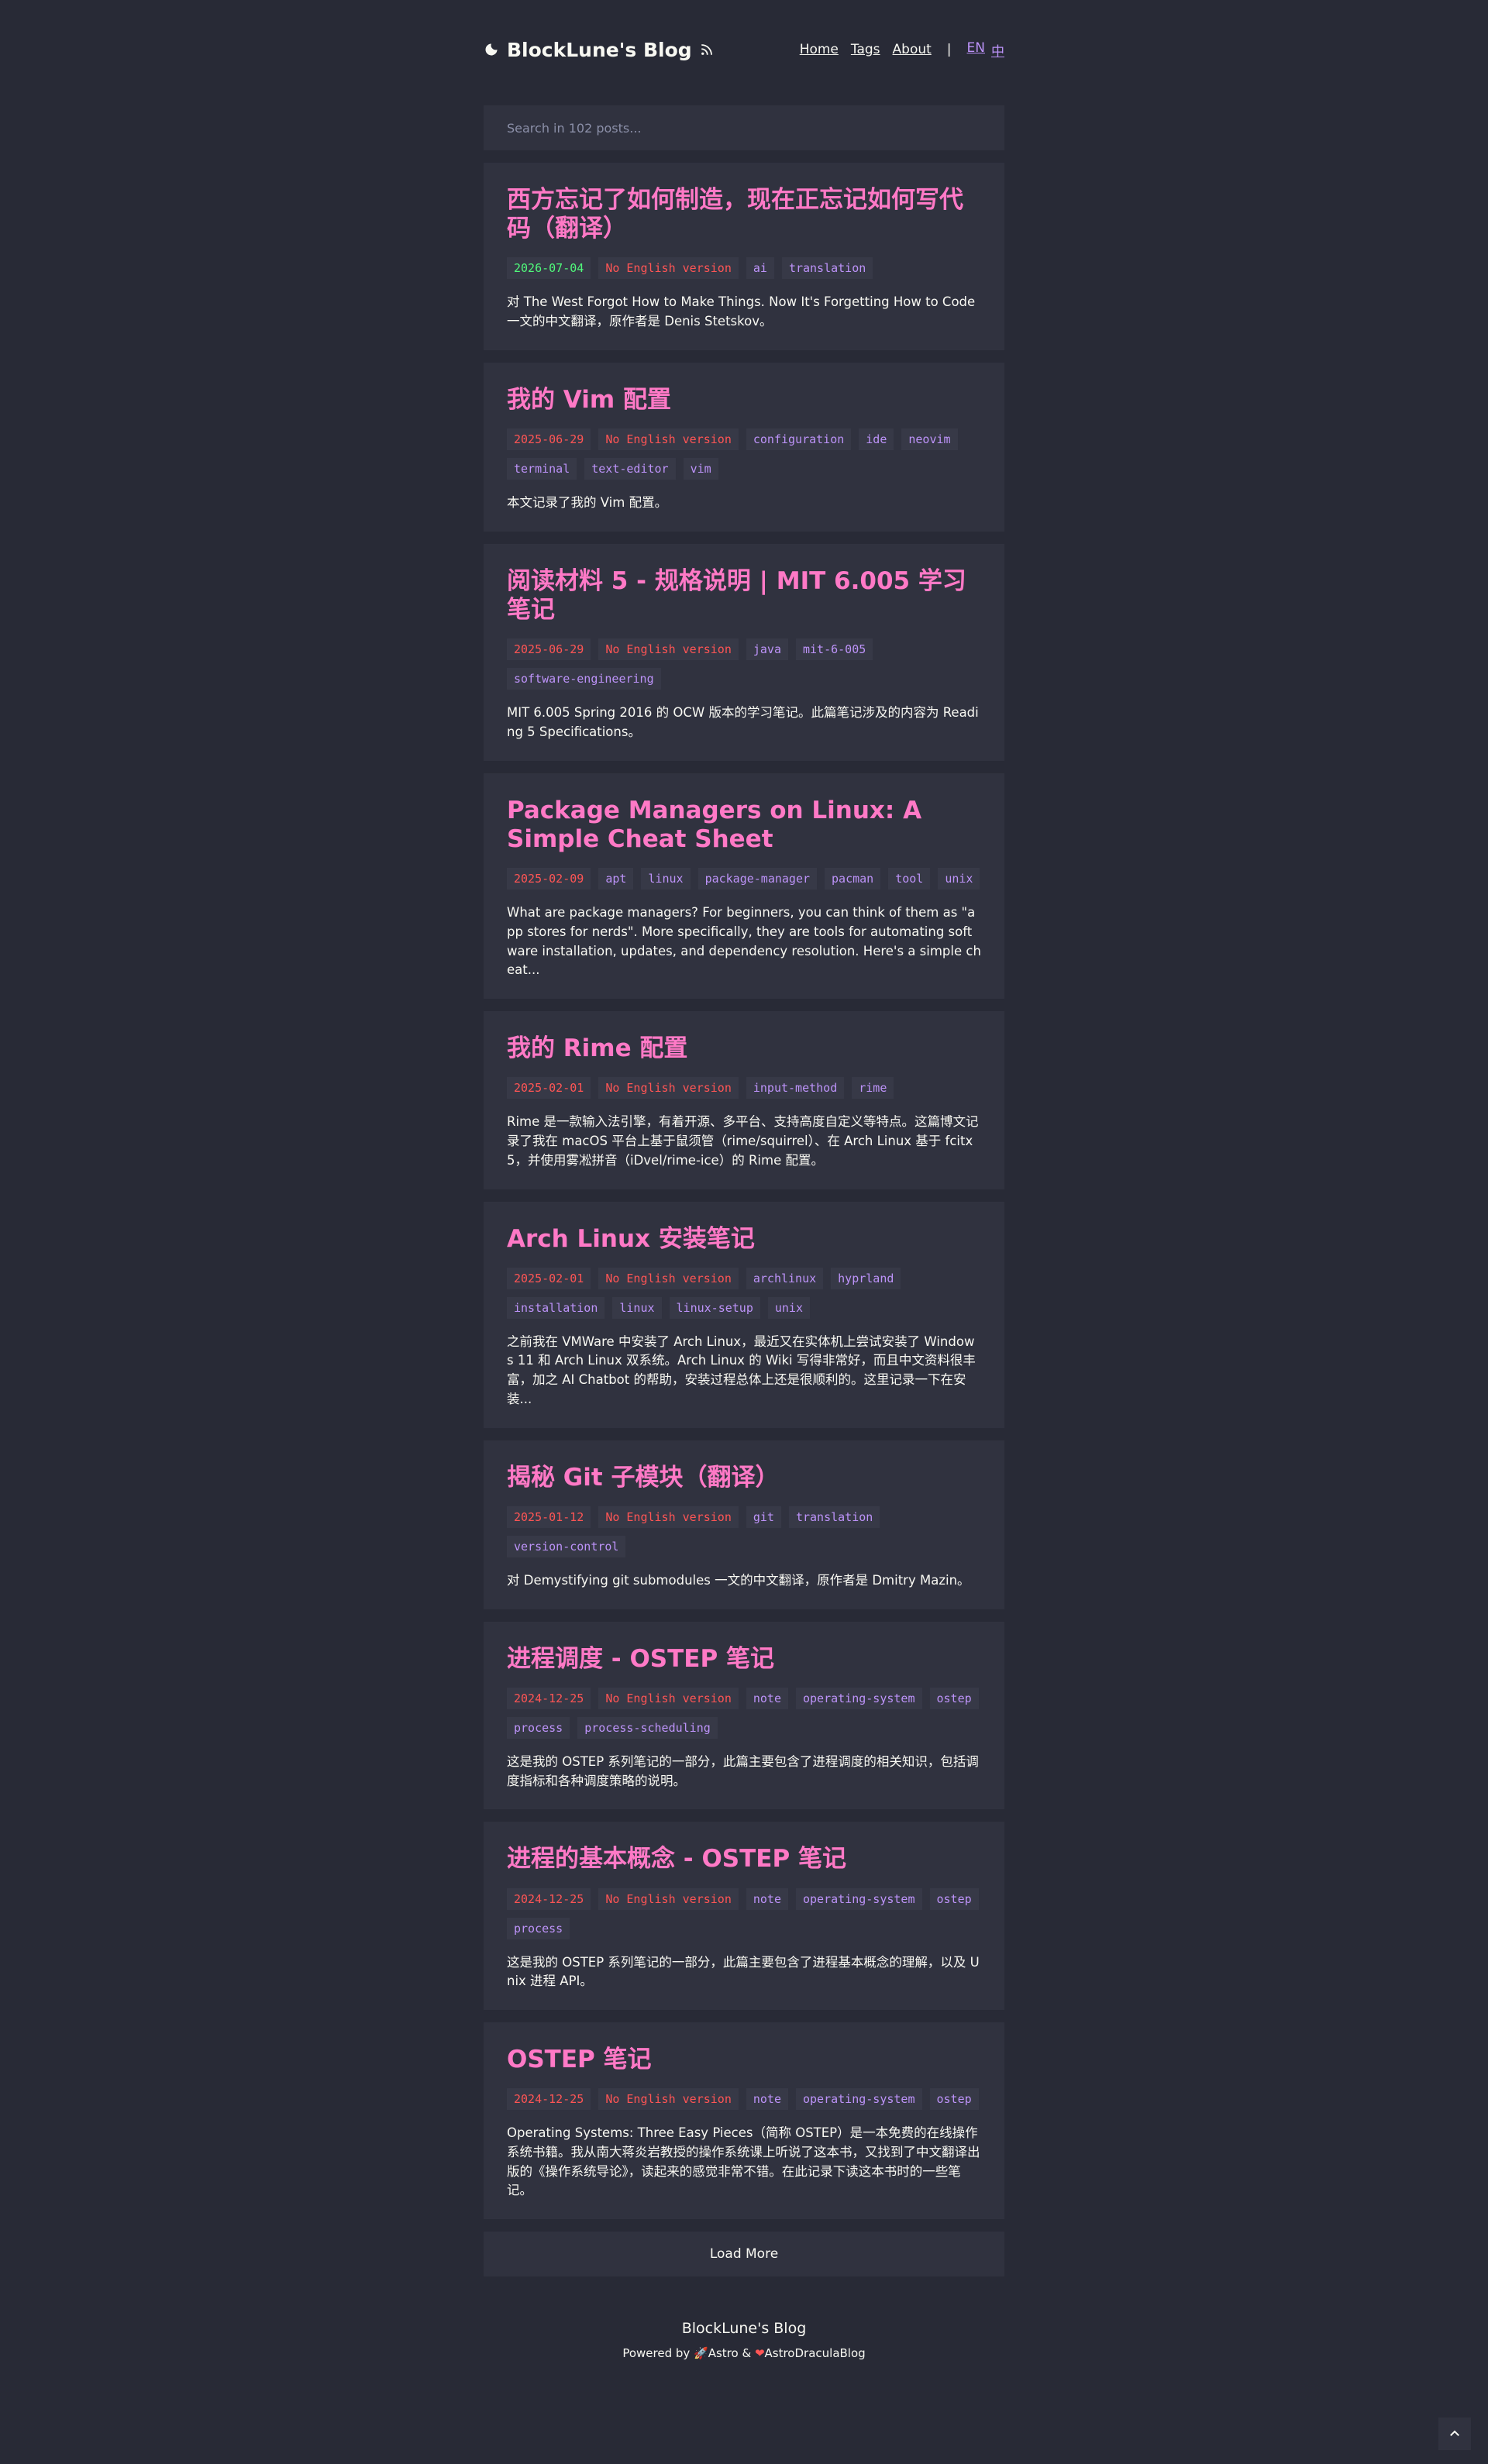 The height and width of the screenshot is (2464, 1488). I want to click on nav-tags-link: Tags, so click(865, 49).